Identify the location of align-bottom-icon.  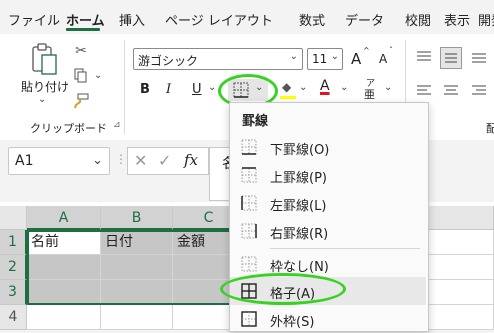
(479, 57).